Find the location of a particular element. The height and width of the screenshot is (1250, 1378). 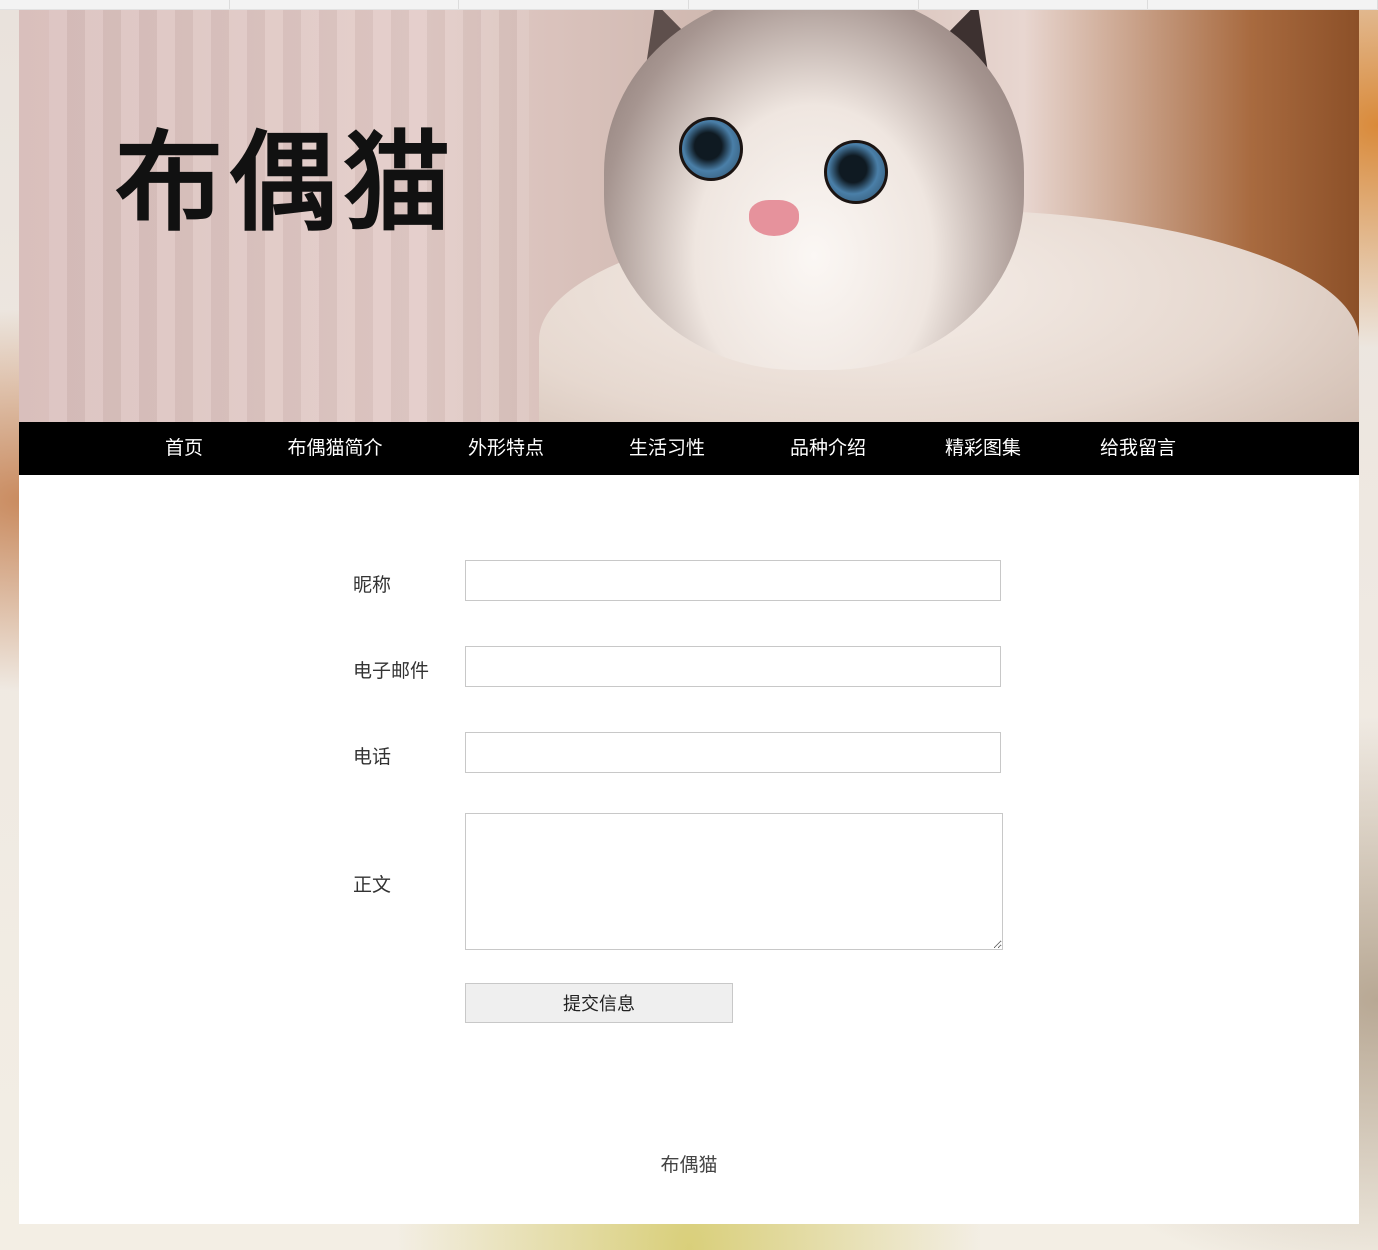

nav-item-appearance: 外形特点 is located at coordinates (506, 448).